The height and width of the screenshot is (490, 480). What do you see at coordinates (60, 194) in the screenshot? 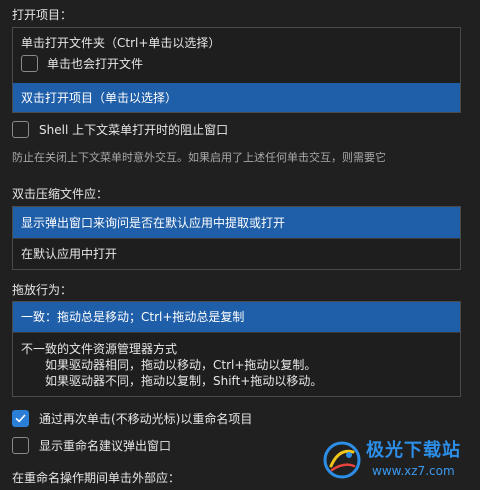
I see `archive-label: 双击压缩文件应：` at bounding box center [60, 194].